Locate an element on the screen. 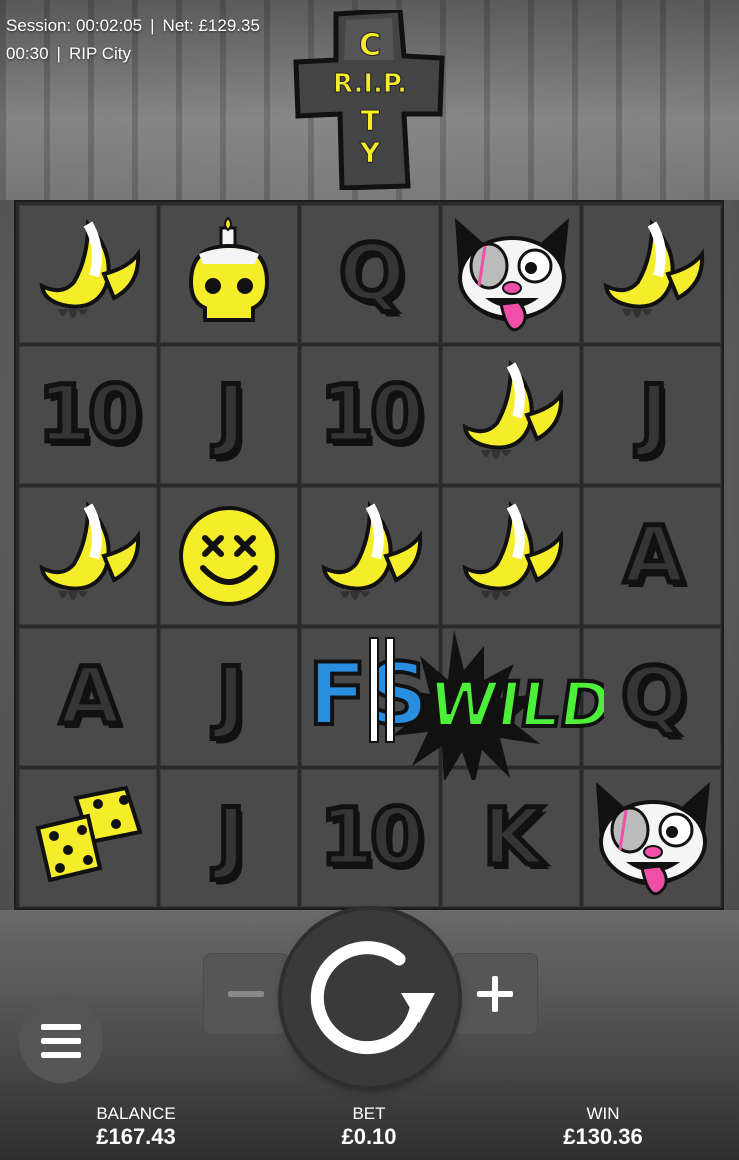  session-label: Session: is located at coordinates (39, 25).